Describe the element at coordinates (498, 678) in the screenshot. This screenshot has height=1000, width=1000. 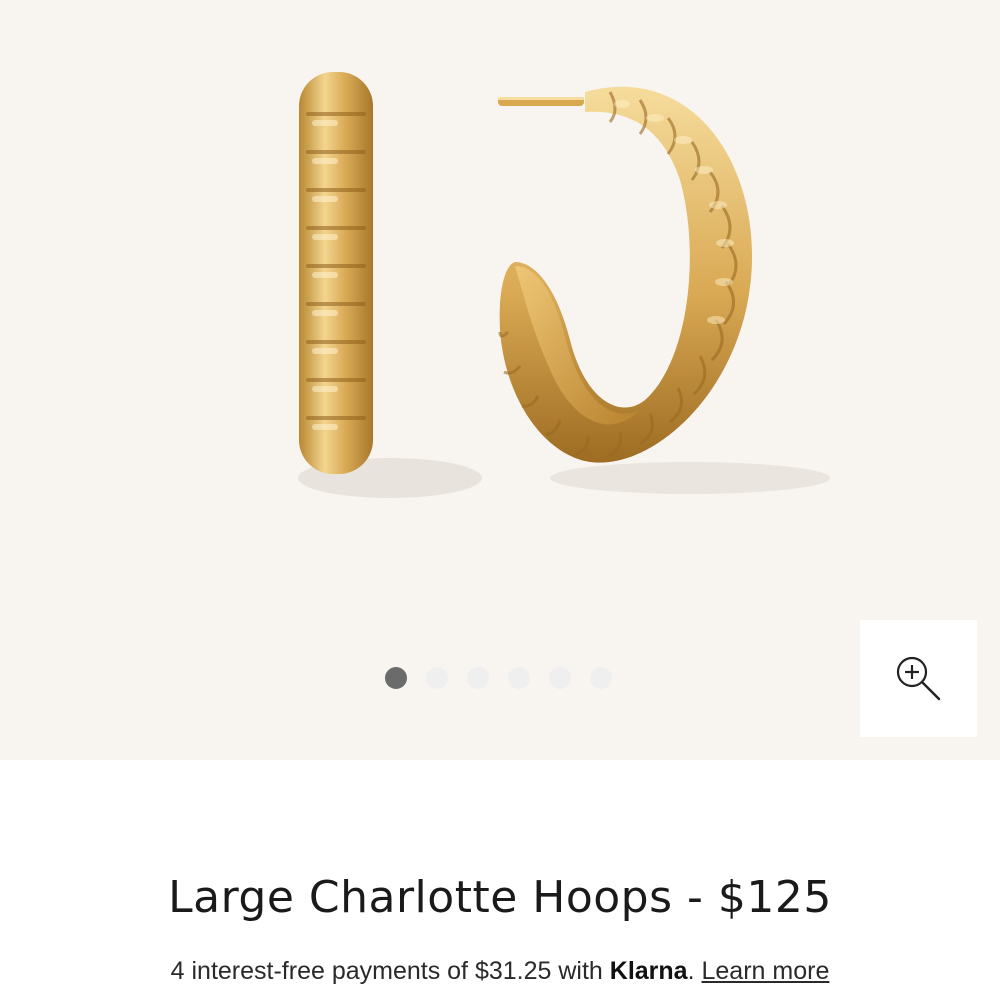
I see `carousel-dots` at that location.